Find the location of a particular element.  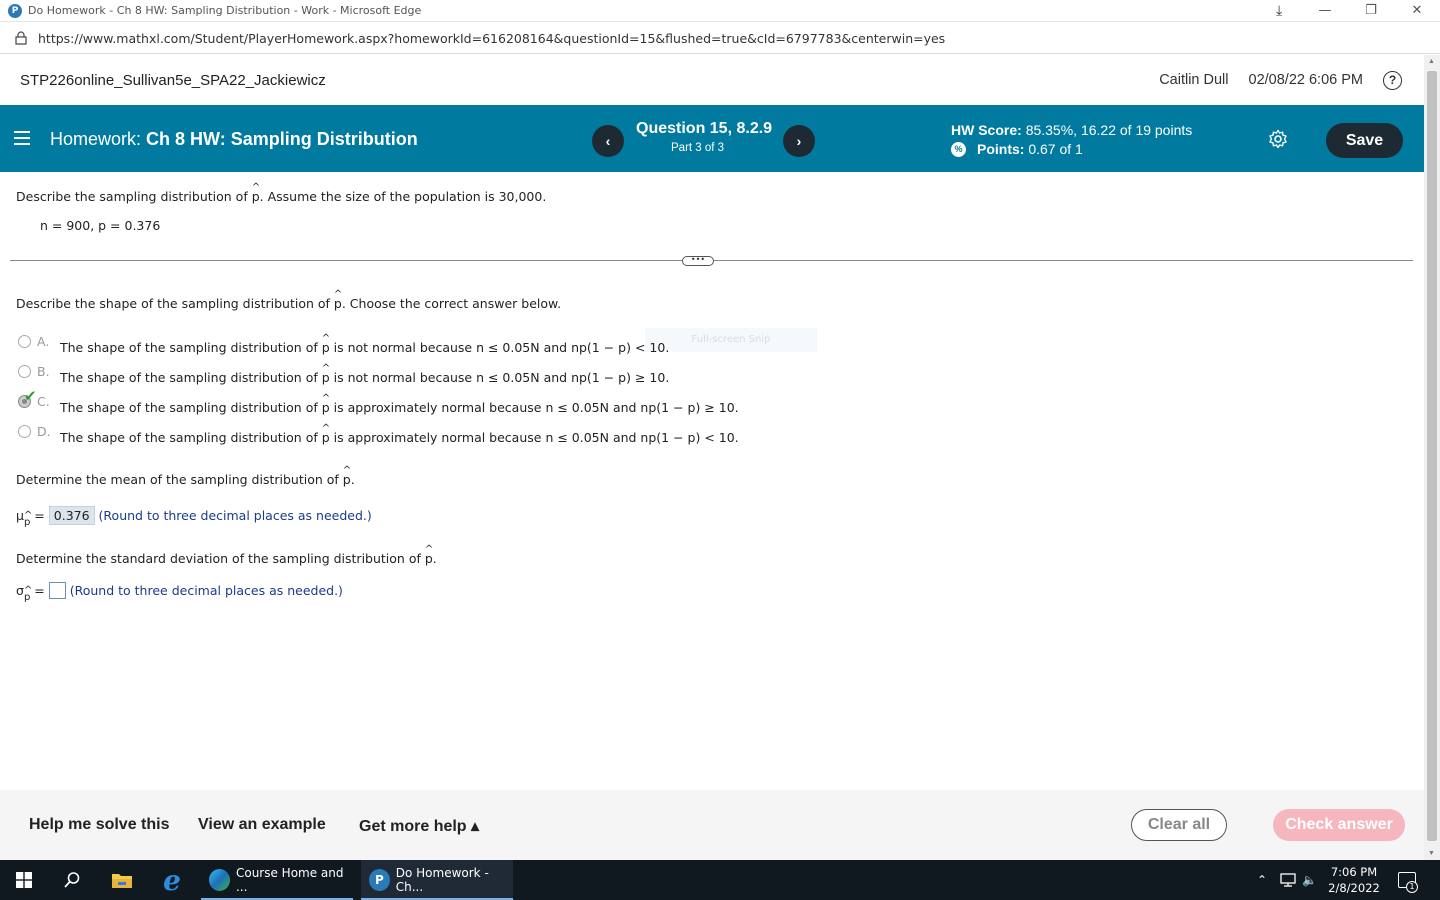

close-icon: ✕ is located at coordinates (1417, 11).